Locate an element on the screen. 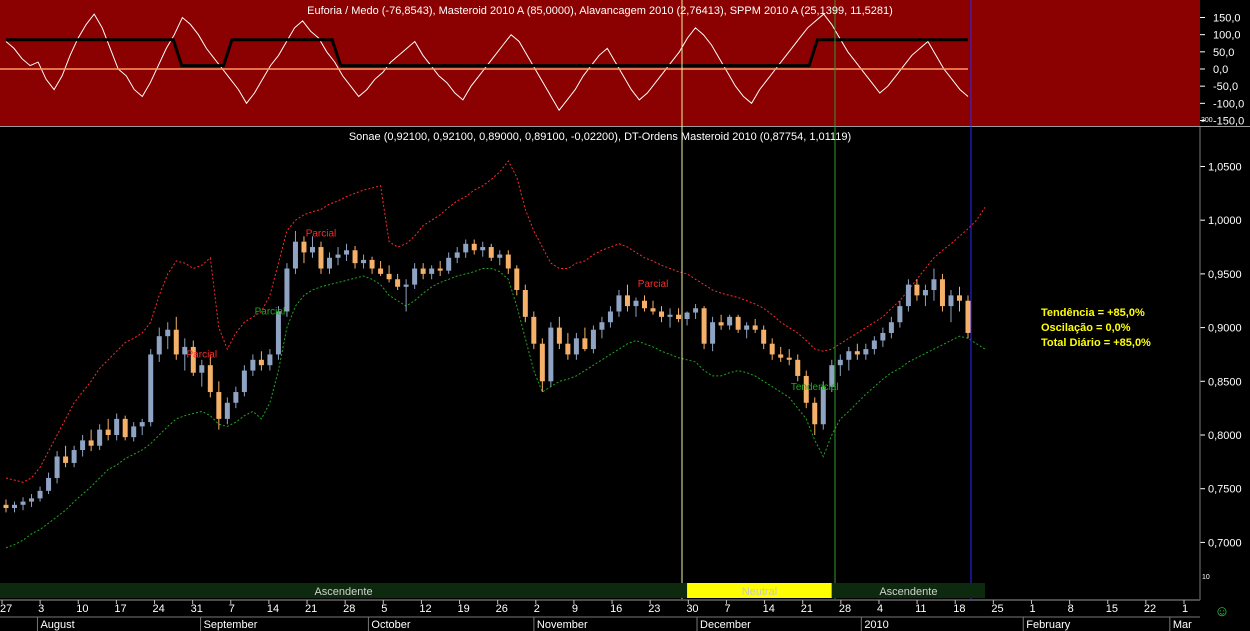 The height and width of the screenshot is (631, 1250). indicator-tick-label: -50,0 is located at coordinates (1225, 87).